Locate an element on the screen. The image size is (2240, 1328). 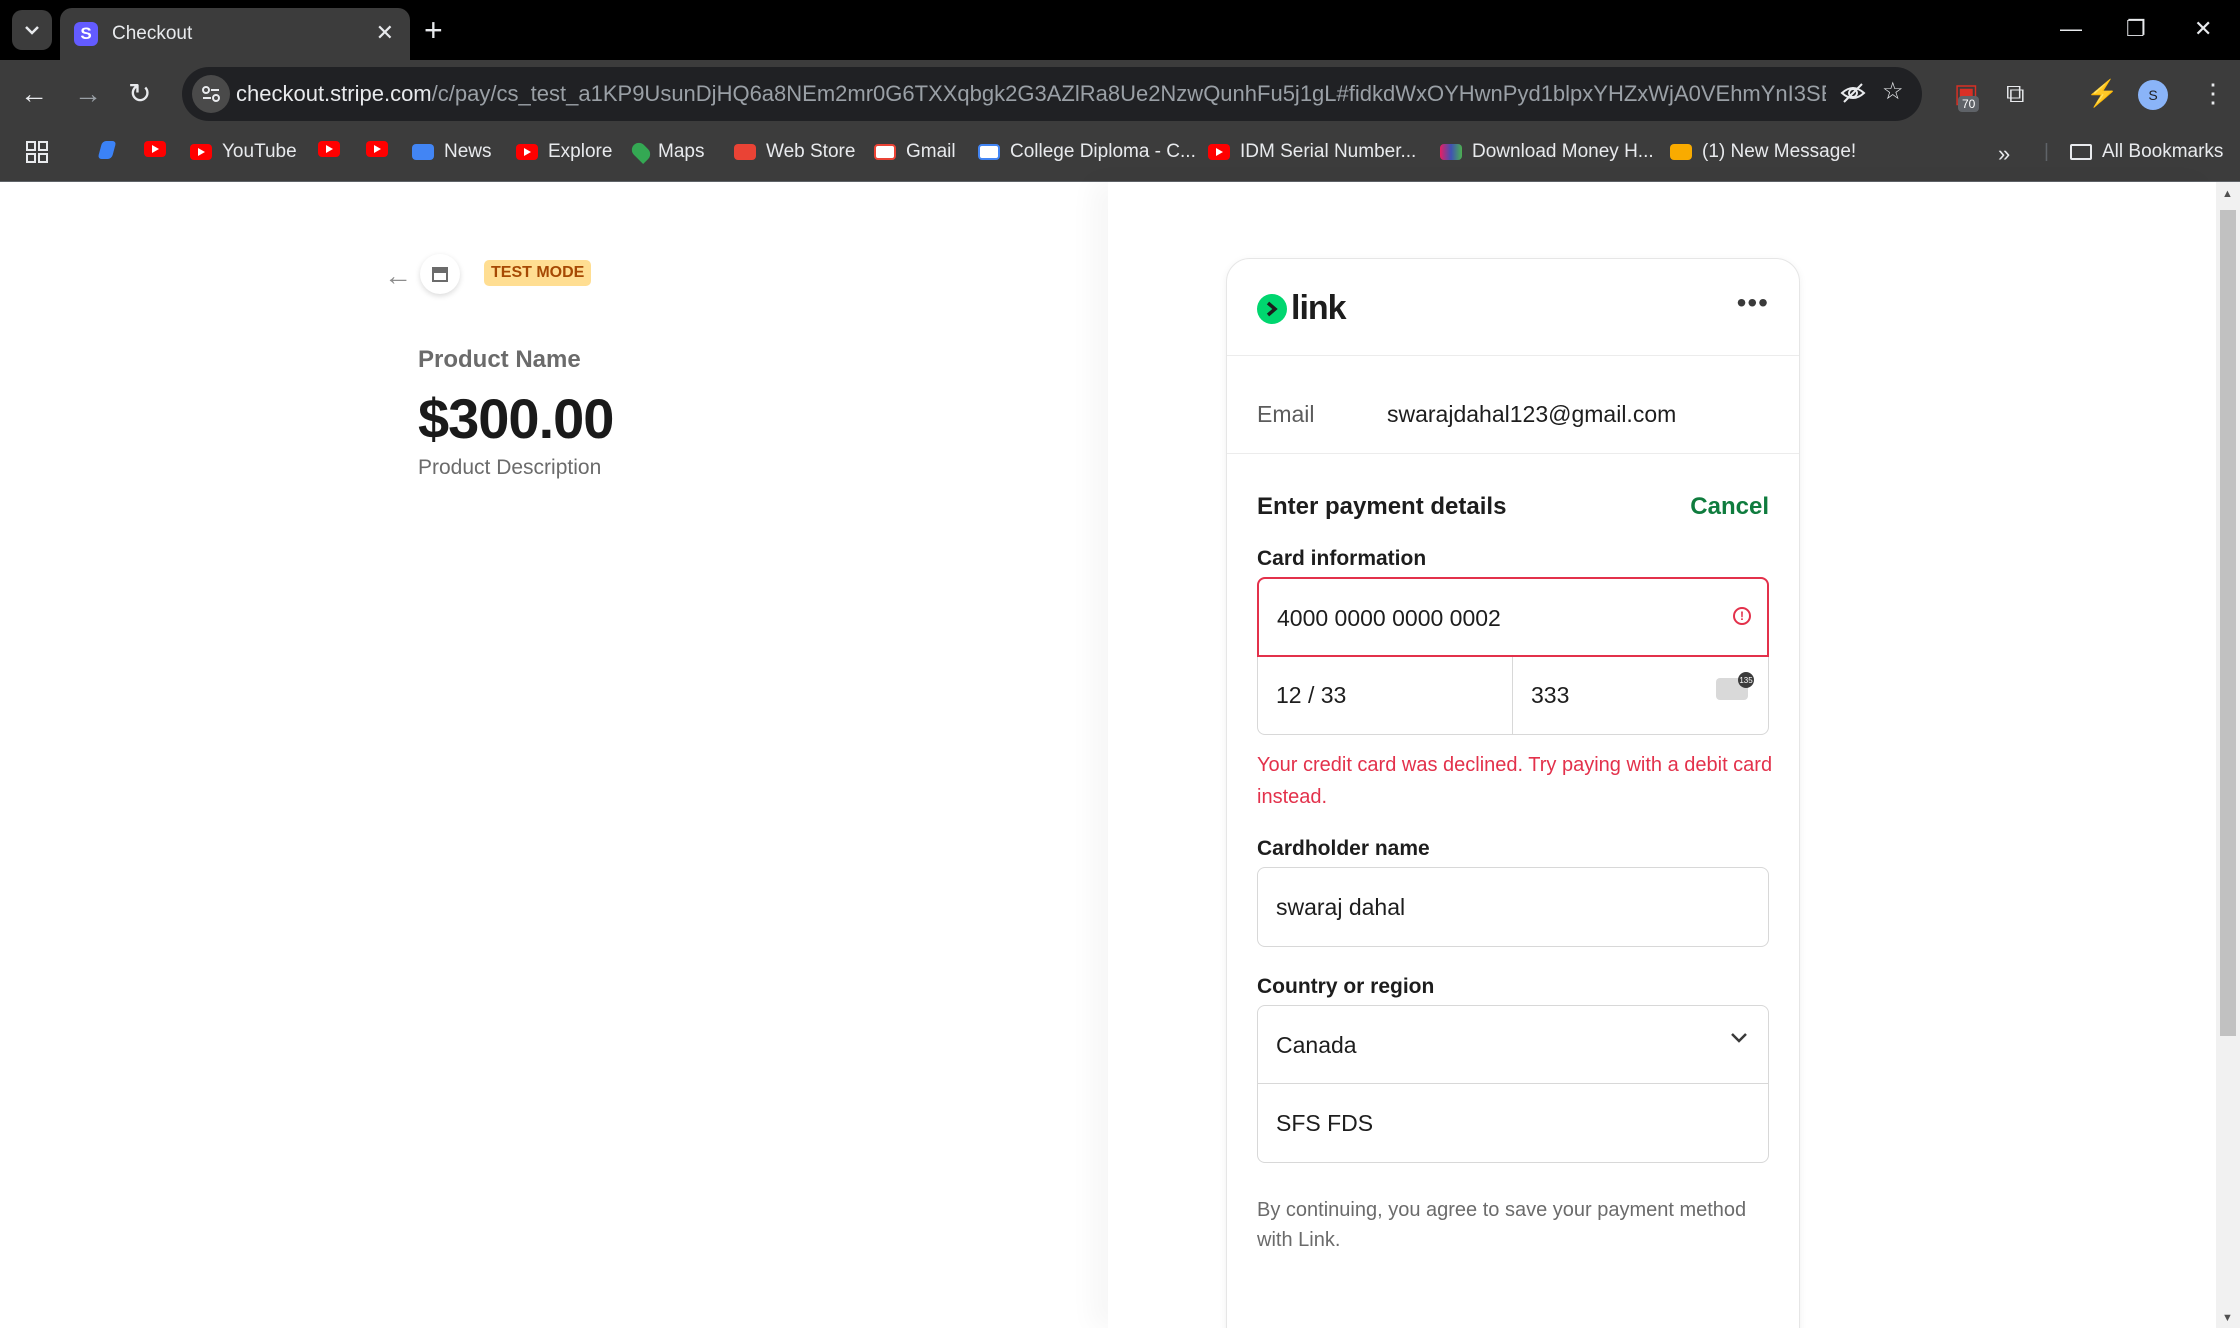
bookmark-news: News is located at coordinates (452, 152).